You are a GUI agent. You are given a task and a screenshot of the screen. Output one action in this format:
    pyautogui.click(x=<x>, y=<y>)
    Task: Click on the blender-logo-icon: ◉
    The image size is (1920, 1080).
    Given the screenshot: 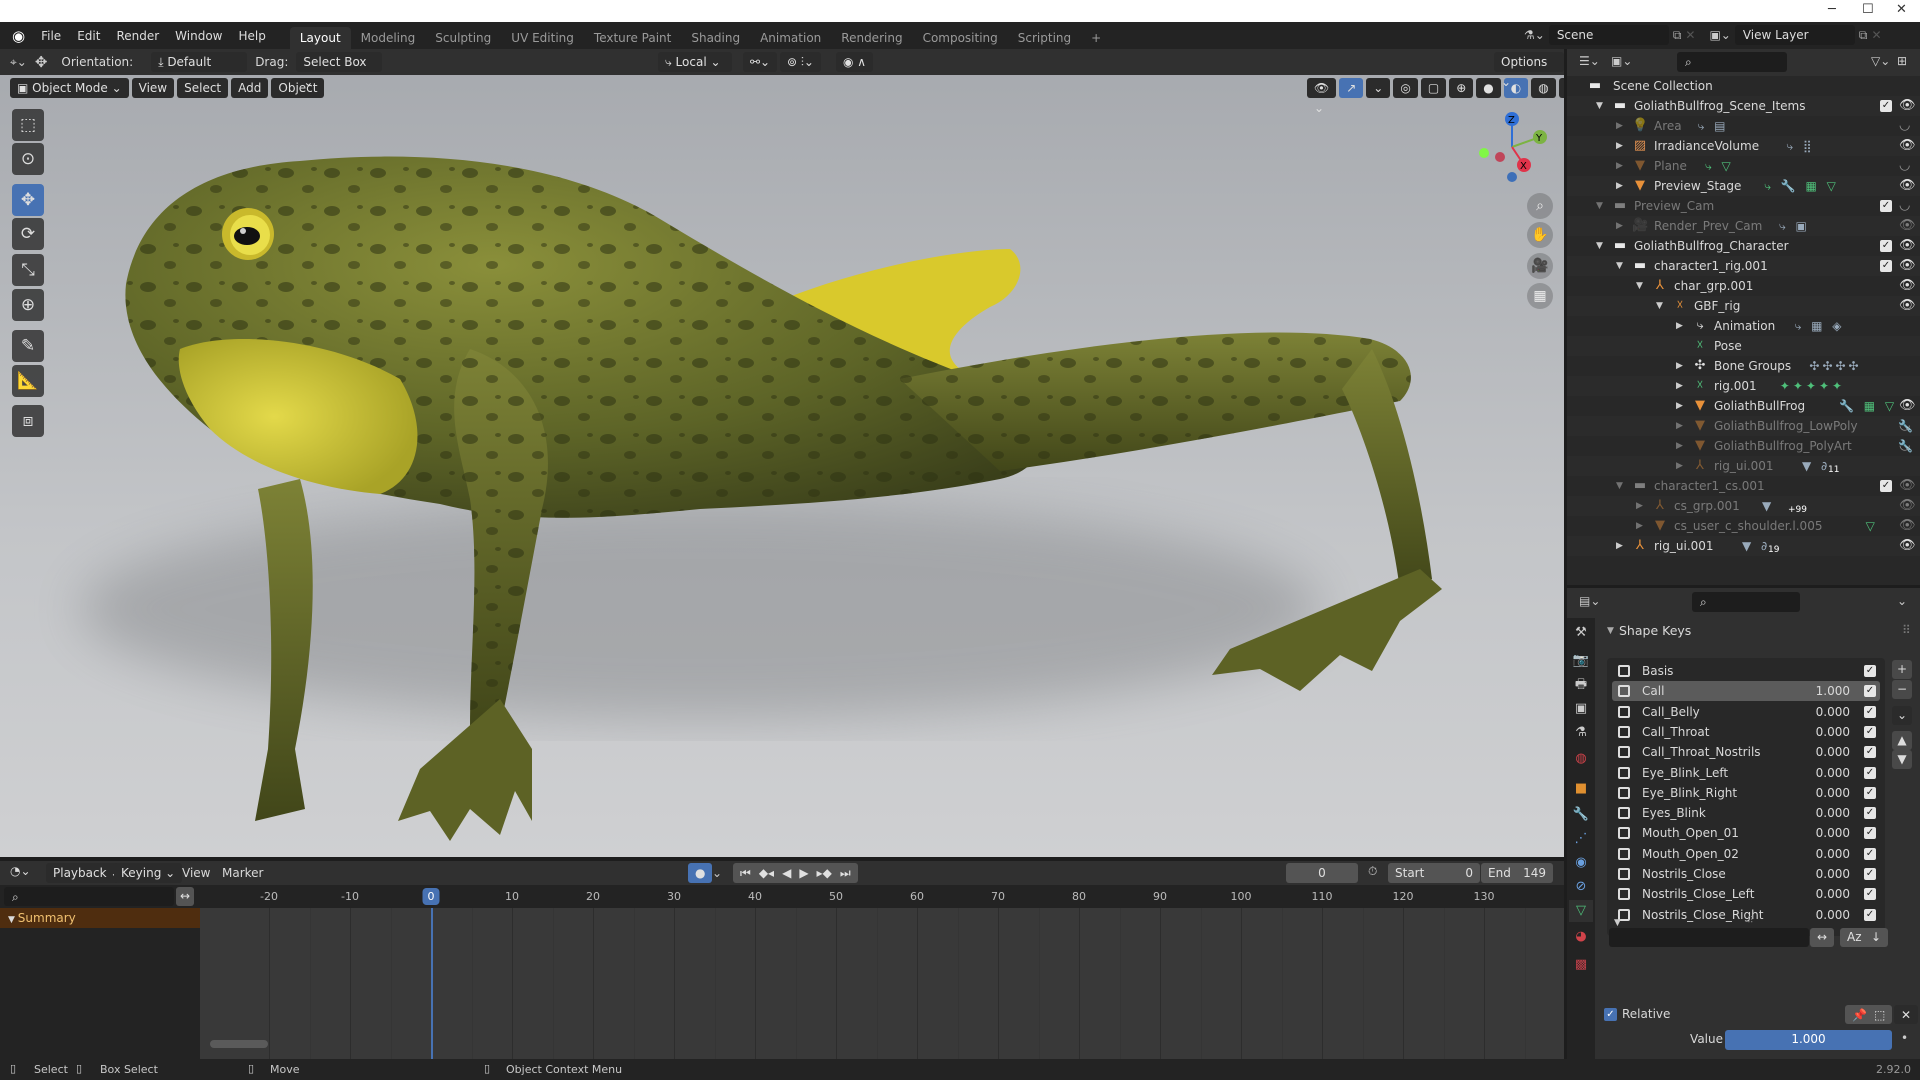 What is the action you would take?
    pyautogui.click(x=16, y=36)
    